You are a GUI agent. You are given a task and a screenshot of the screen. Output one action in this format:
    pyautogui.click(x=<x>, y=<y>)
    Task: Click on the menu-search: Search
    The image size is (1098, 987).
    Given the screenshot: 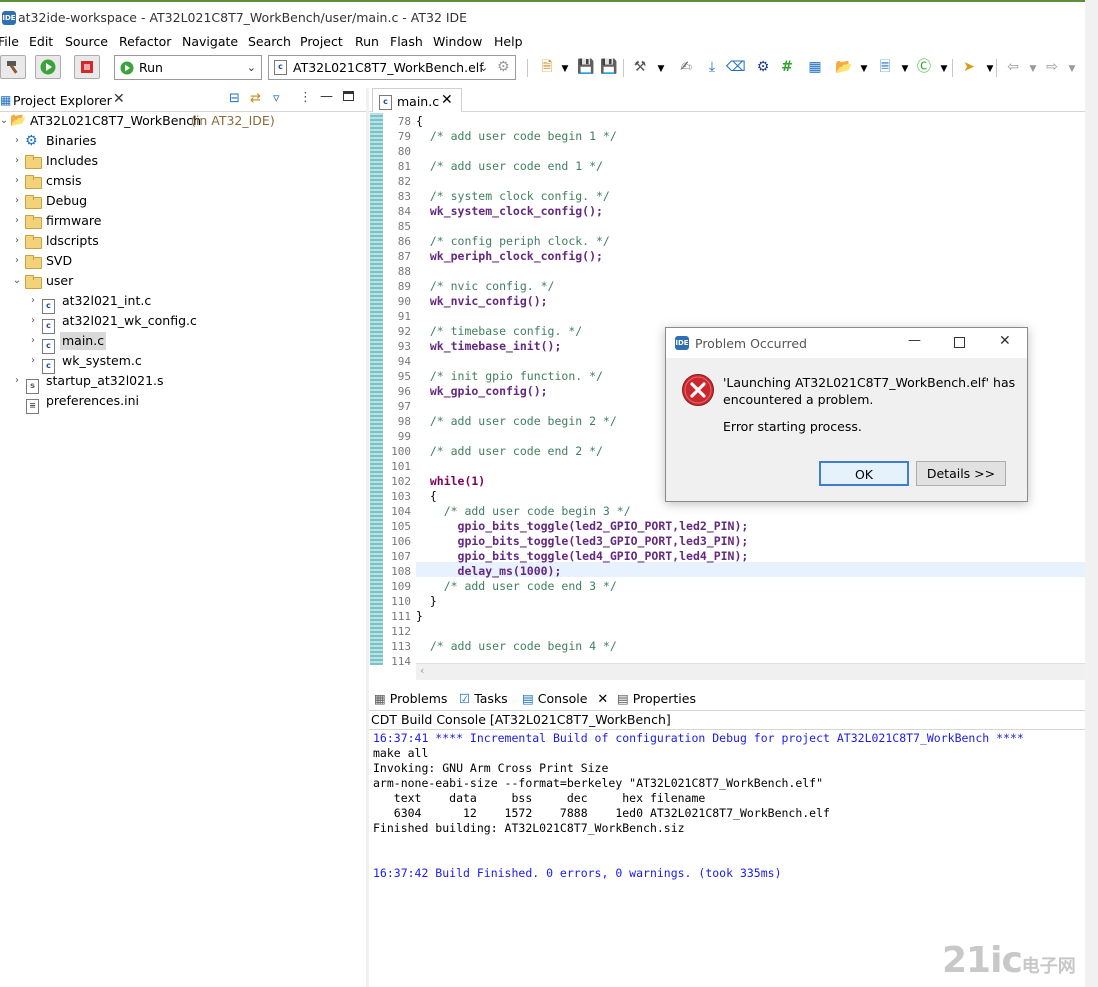 What is the action you would take?
    pyautogui.click(x=269, y=41)
    